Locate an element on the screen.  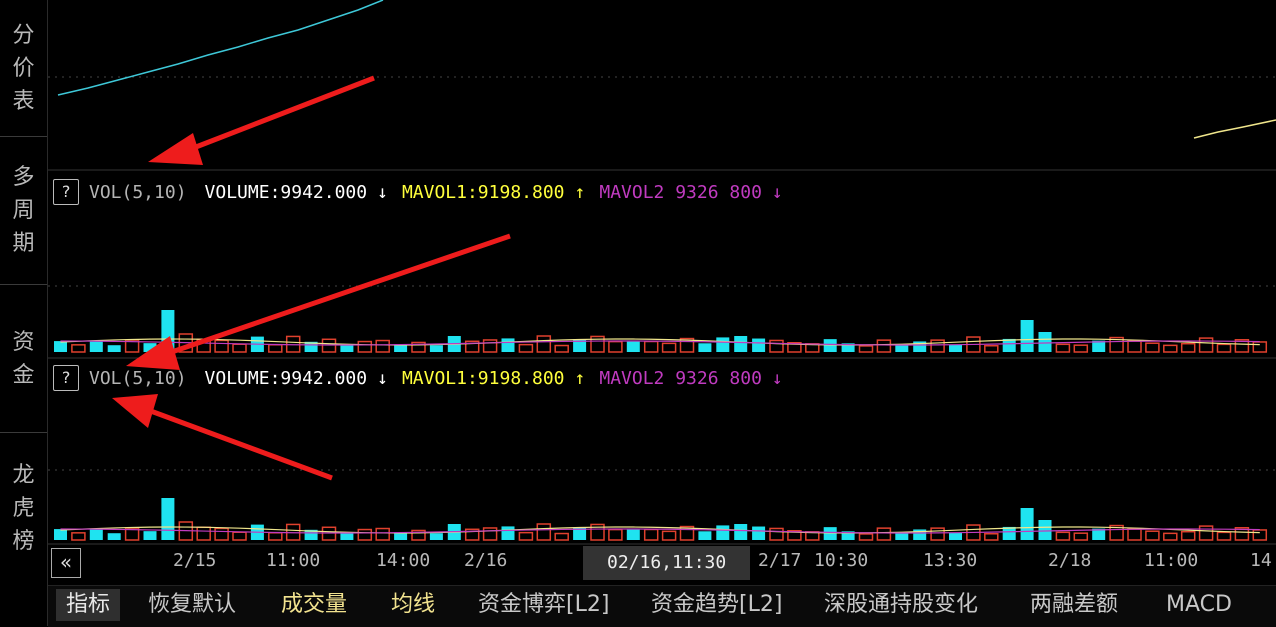
volume-value: VOLUME:9942.000 is located at coordinates (286, 378).